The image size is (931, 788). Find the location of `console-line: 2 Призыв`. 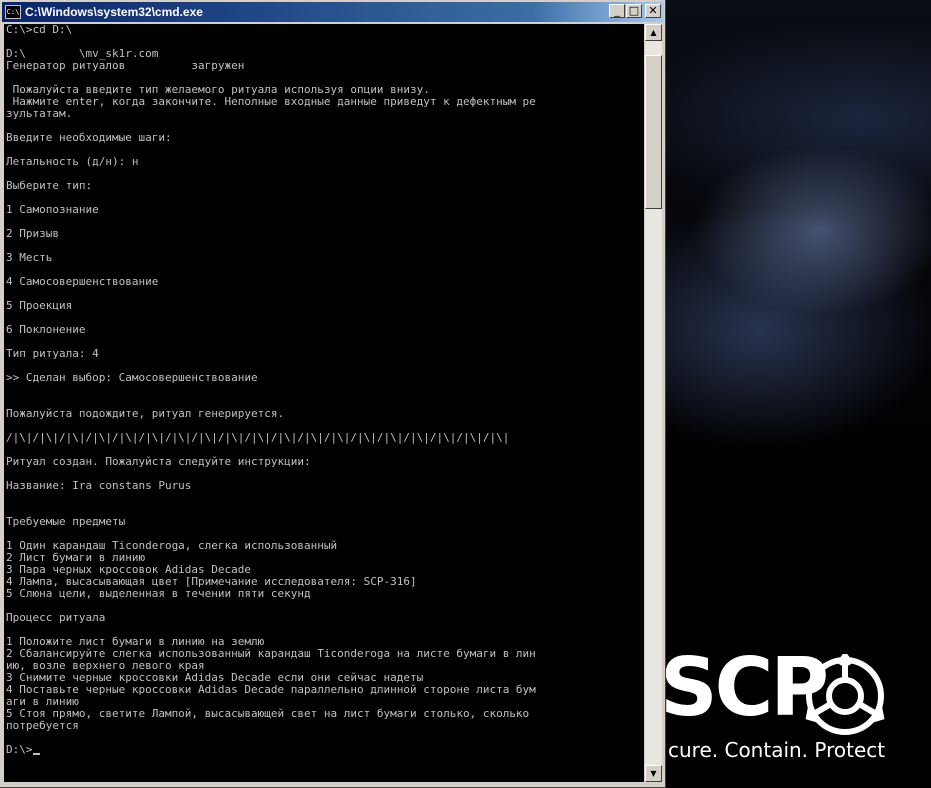

console-line: 2 Призыв is located at coordinates (32, 233).